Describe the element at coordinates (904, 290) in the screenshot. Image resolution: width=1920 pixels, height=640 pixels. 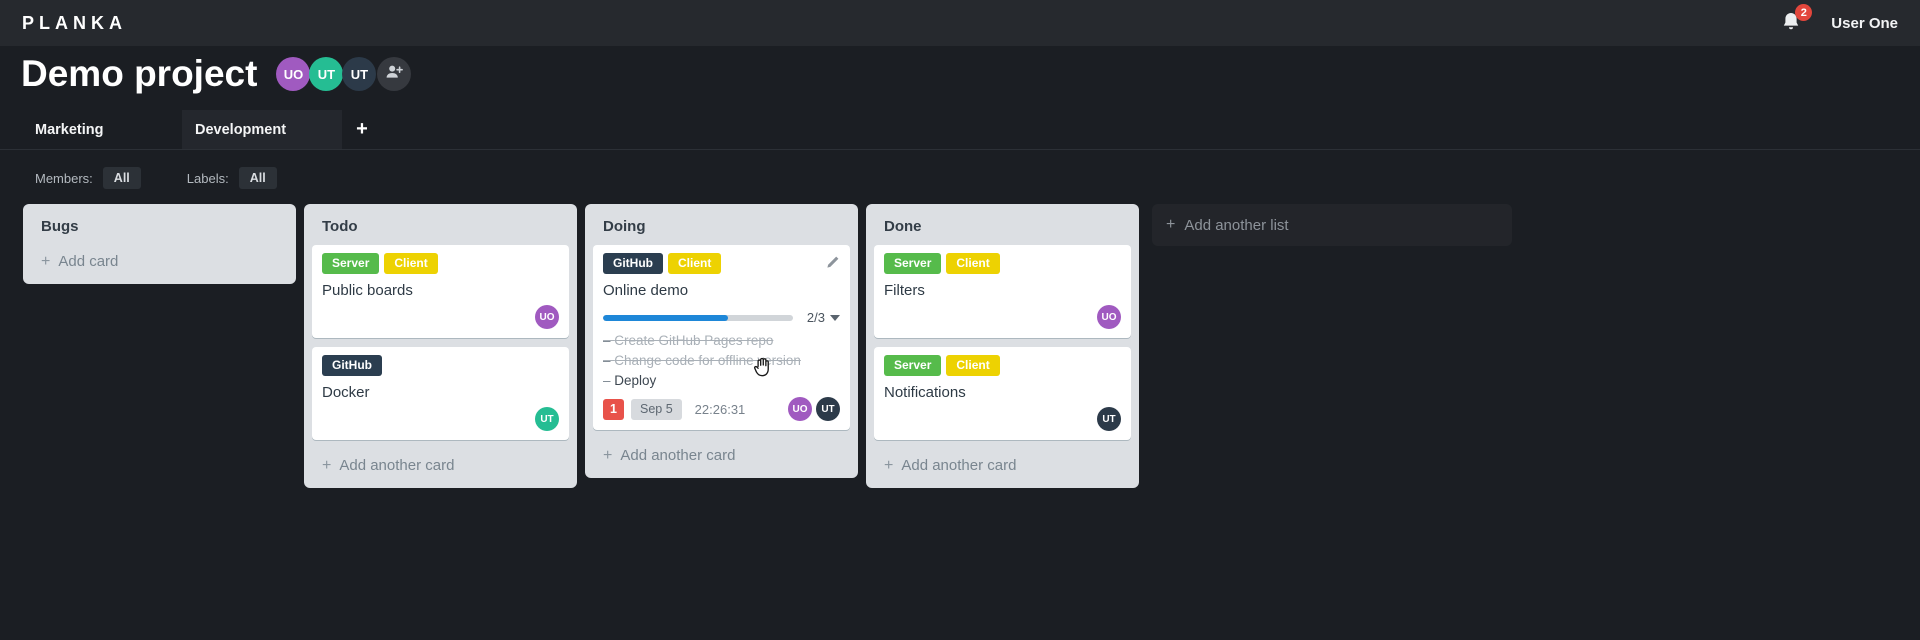
I see `card-title: Filters` at that location.